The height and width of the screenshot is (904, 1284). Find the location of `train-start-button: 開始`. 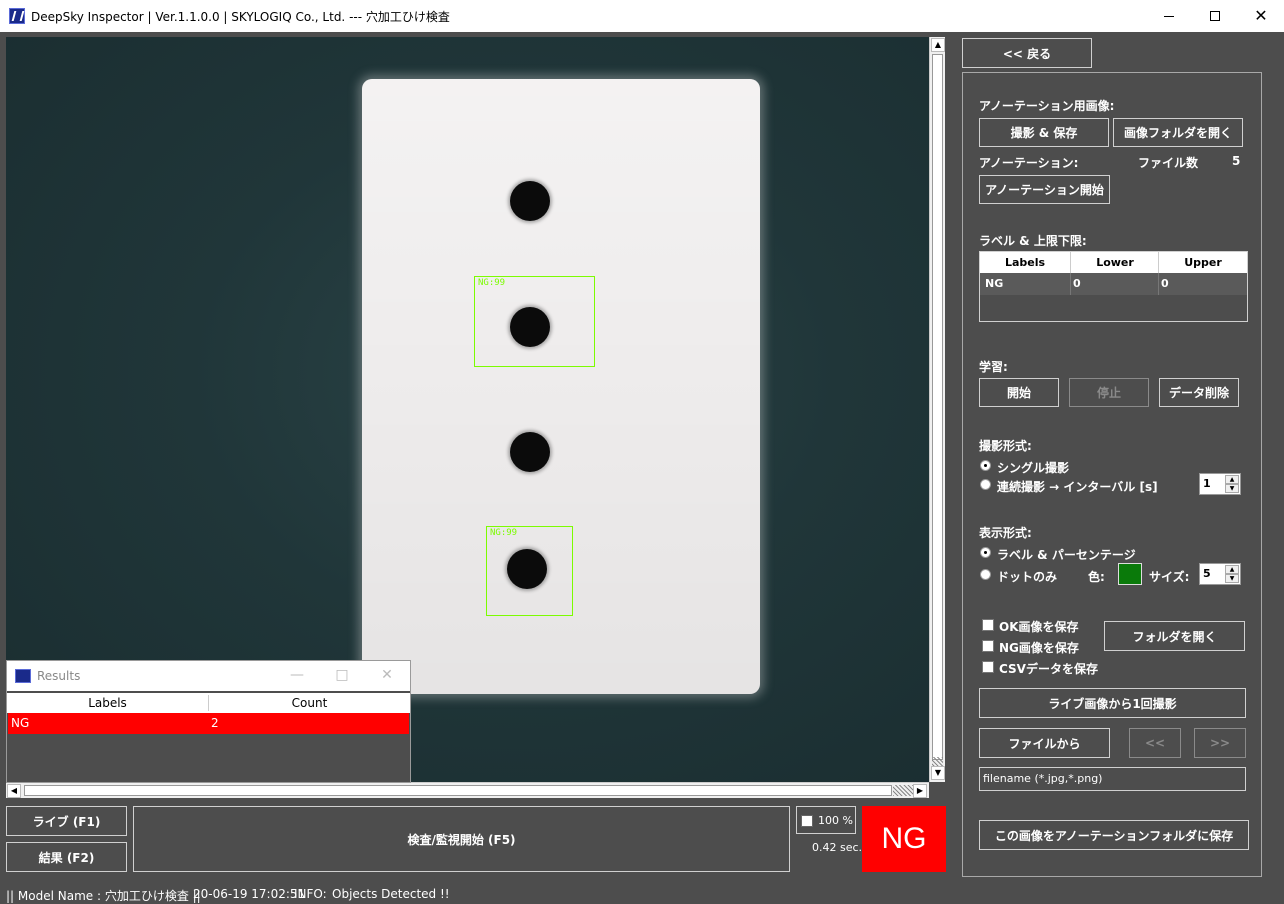

train-start-button: 開始 is located at coordinates (1019, 392).